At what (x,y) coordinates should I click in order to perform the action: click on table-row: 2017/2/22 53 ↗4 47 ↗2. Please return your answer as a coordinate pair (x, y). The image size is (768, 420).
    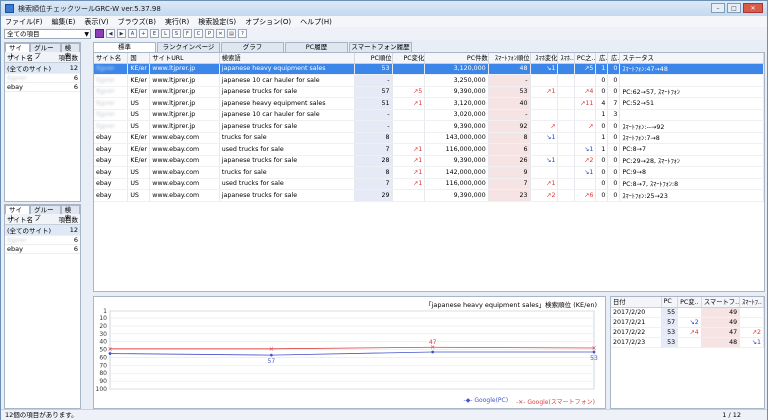
    Looking at the image, I should click on (687, 332).